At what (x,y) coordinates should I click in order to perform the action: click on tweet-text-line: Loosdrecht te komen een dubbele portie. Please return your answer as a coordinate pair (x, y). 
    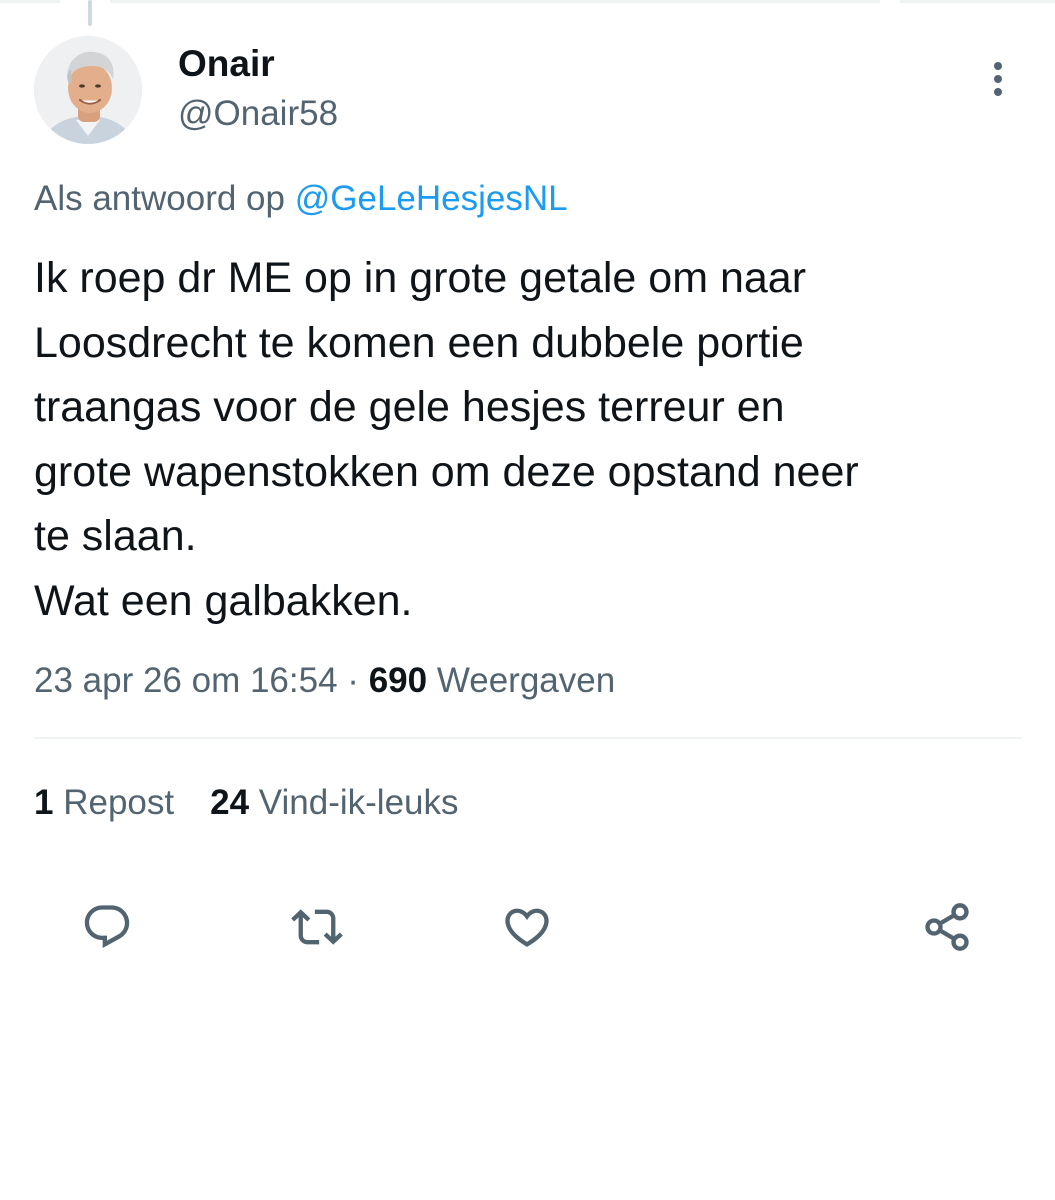
    Looking at the image, I should click on (419, 342).